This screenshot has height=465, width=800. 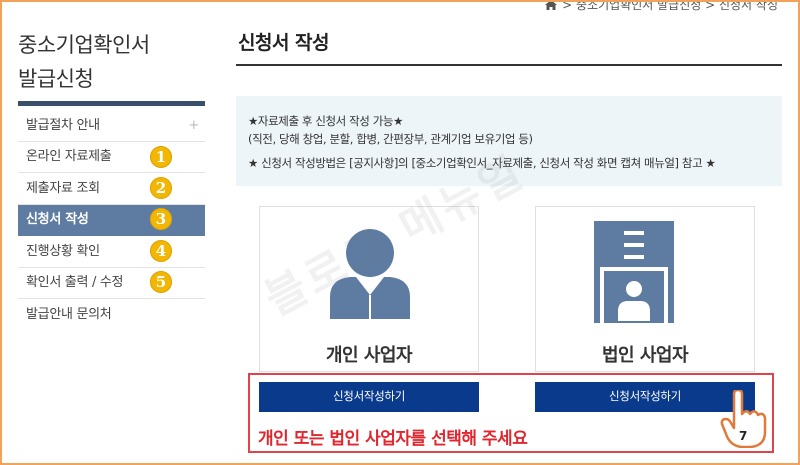 What do you see at coordinates (63, 125) in the screenshot?
I see `sidebar-item-label: 발급절차 안내` at bounding box center [63, 125].